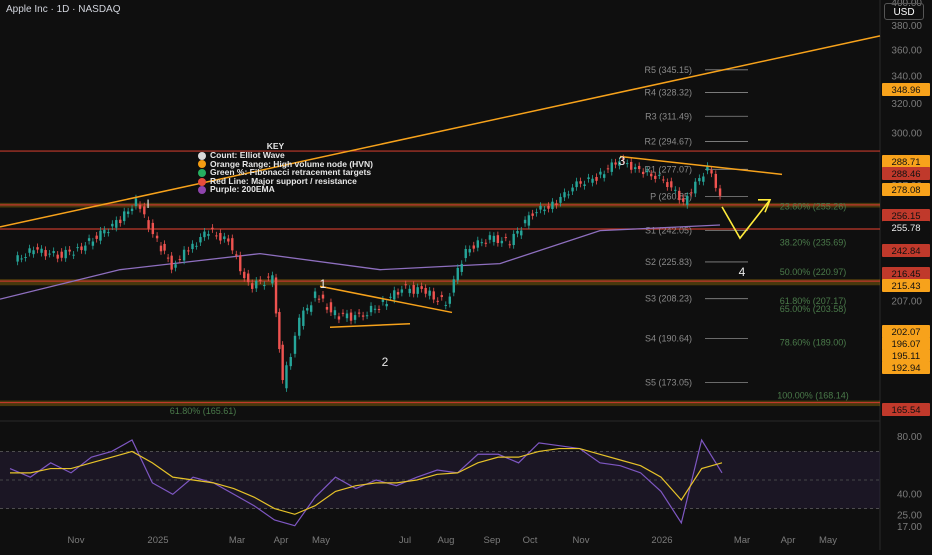 This screenshot has height=555, width=932. I want to click on key-dot-icon, so click(202, 155).